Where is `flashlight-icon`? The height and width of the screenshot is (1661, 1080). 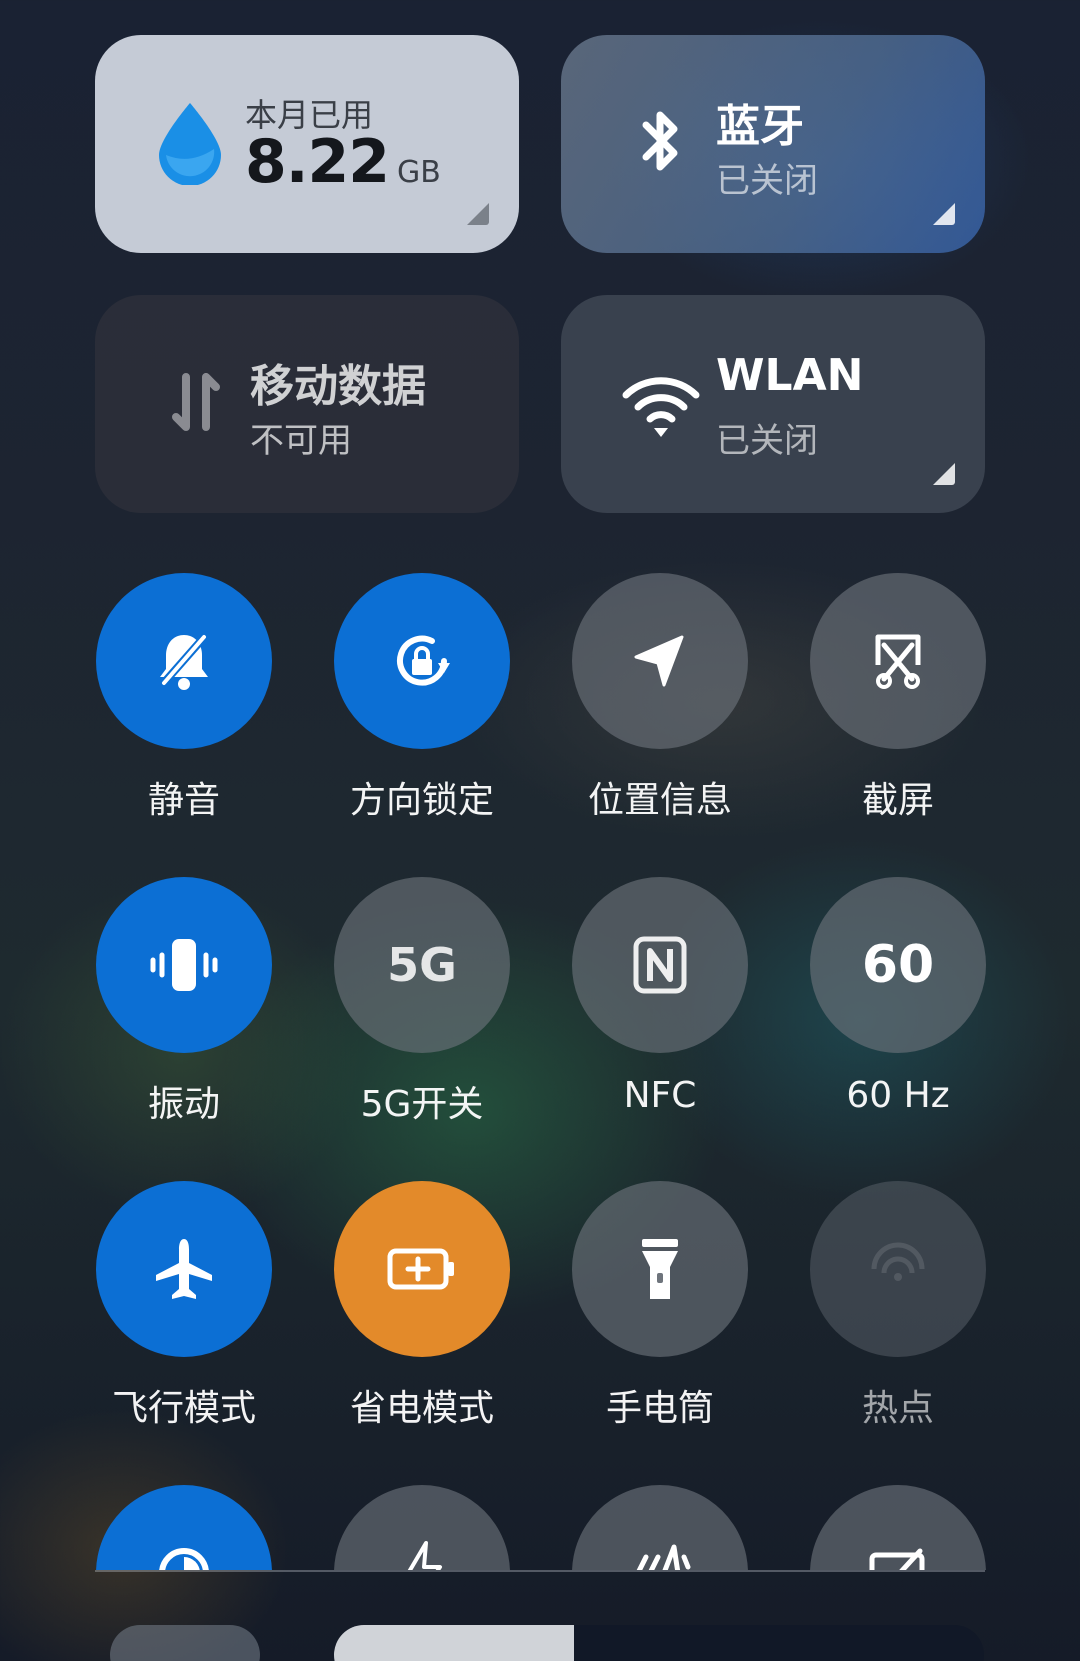
flashlight-icon is located at coordinates (660, 1269).